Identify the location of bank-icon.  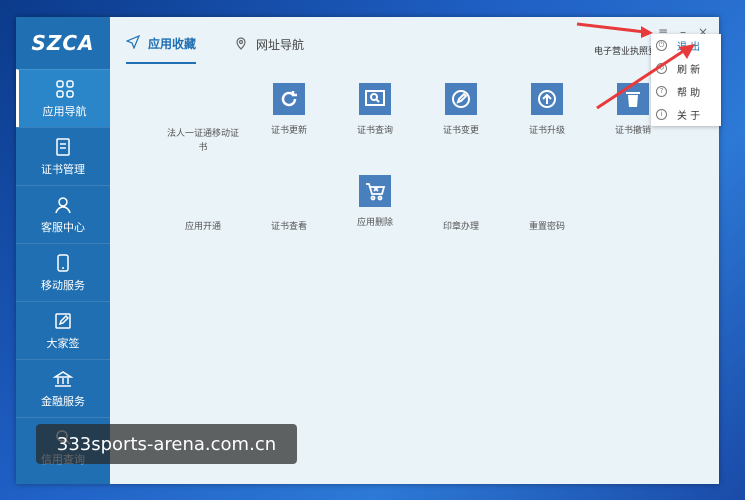
(63, 379).